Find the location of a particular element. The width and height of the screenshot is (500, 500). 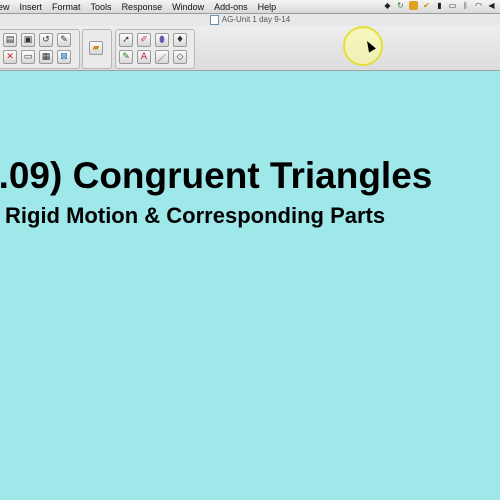

status-tray: ◆ ↻ ✔ ▮ ▭ ᛒ ◠ ◀ is located at coordinates (439, 5).